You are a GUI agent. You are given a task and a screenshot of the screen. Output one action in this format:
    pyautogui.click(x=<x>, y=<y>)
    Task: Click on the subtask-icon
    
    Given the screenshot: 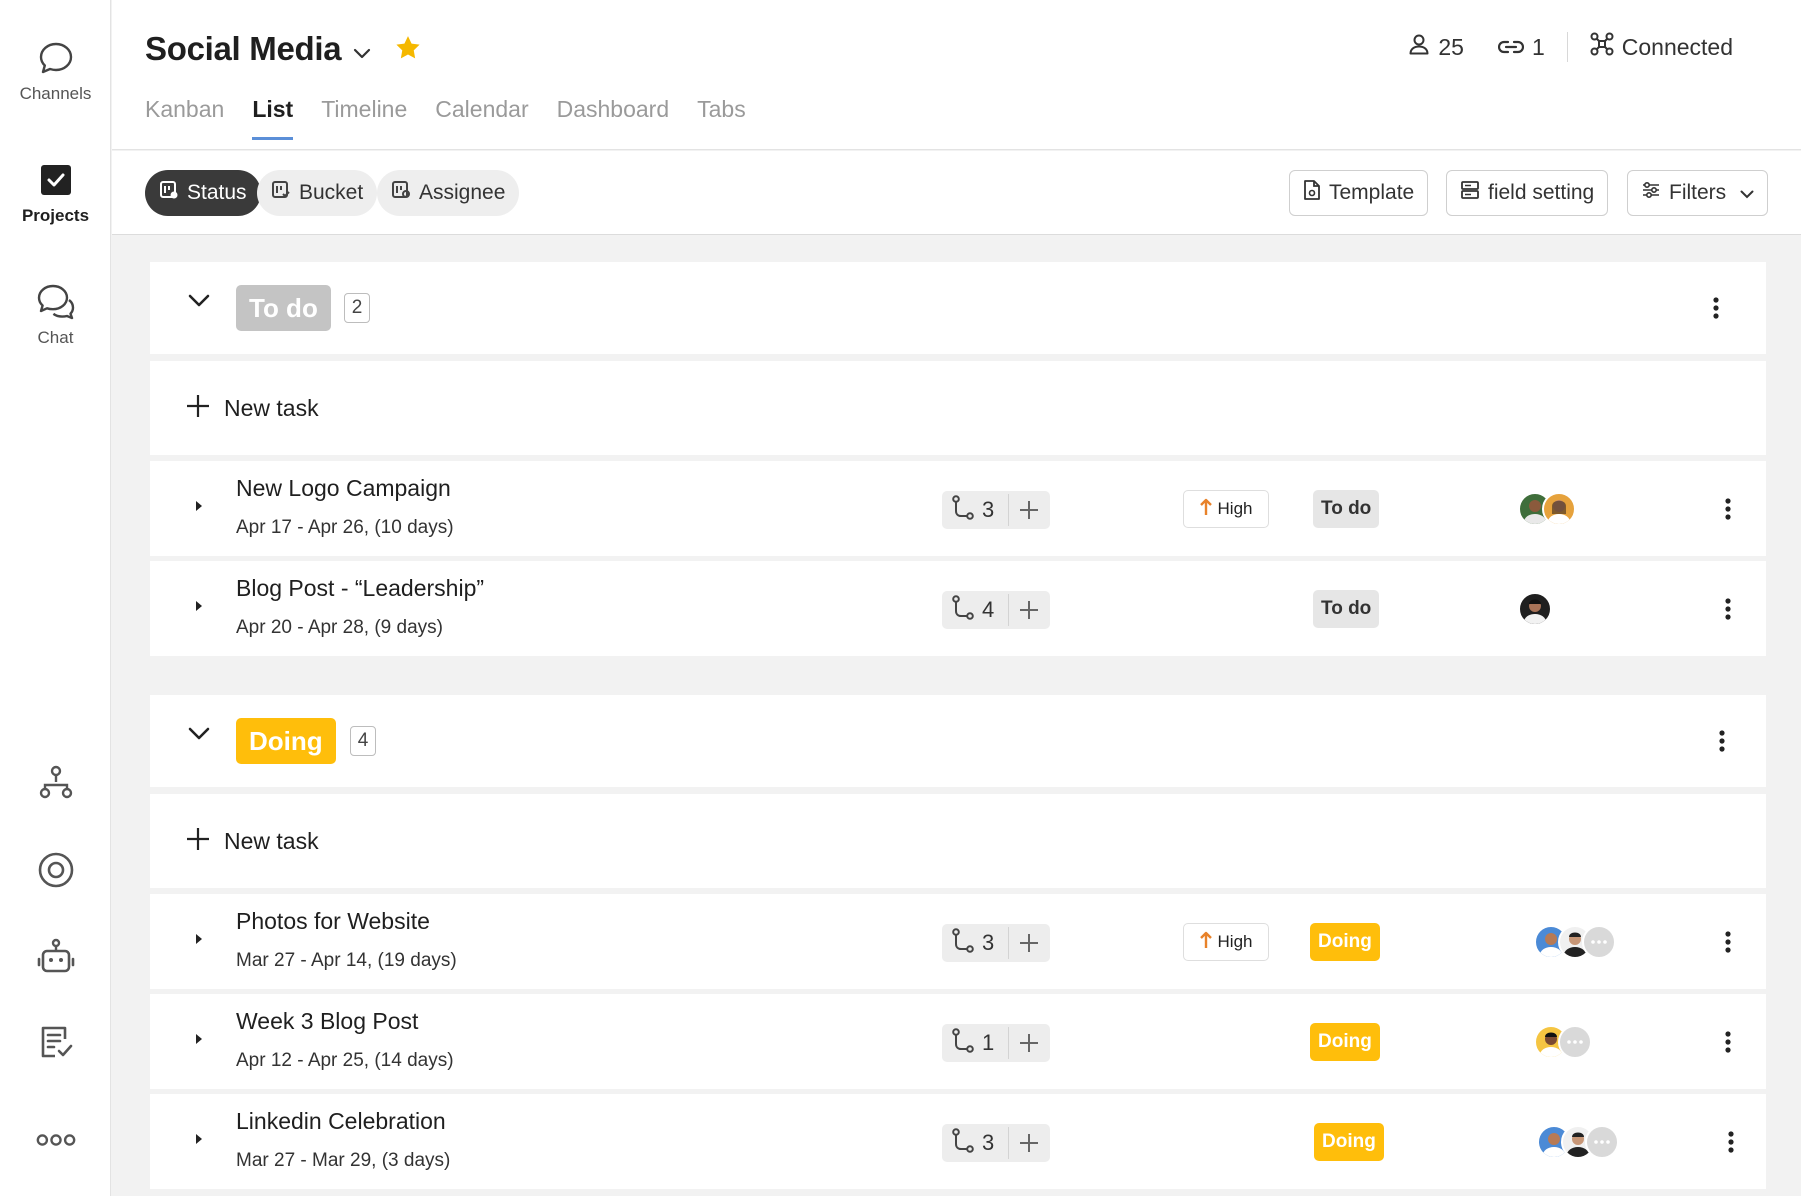 What is the action you would take?
    pyautogui.click(x=963, y=610)
    